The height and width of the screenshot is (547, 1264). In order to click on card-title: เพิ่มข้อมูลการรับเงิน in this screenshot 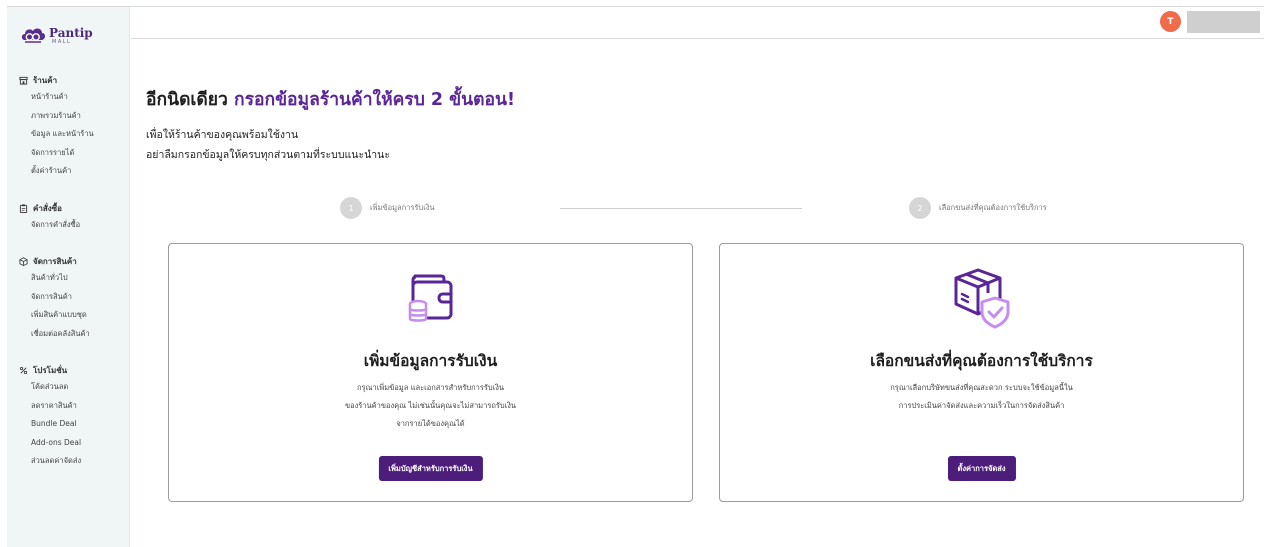, I will do `click(430, 361)`.